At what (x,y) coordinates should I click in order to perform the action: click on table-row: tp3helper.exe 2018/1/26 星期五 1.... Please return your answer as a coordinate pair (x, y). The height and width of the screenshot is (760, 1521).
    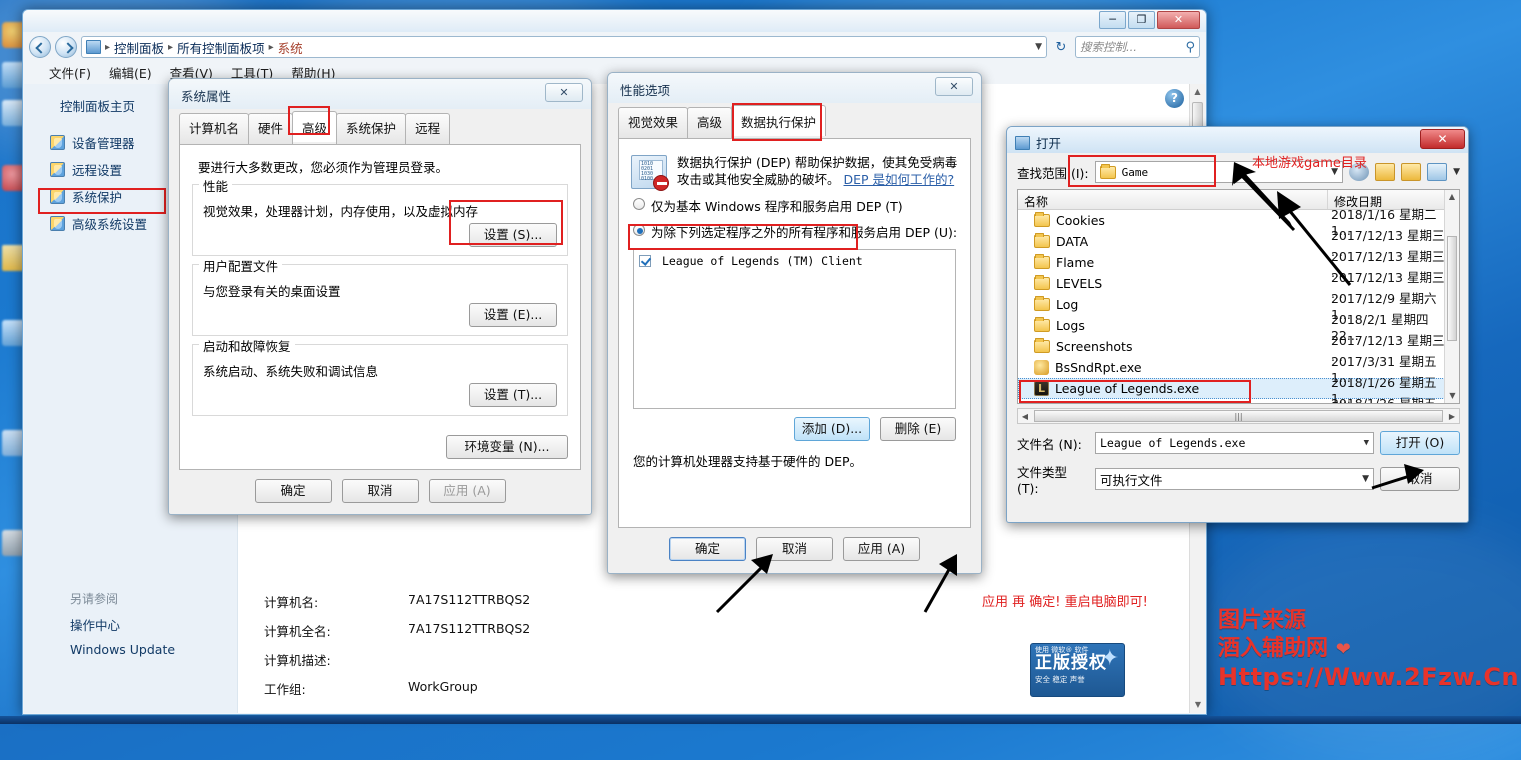
    Looking at the image, I should click on (1238, 399).